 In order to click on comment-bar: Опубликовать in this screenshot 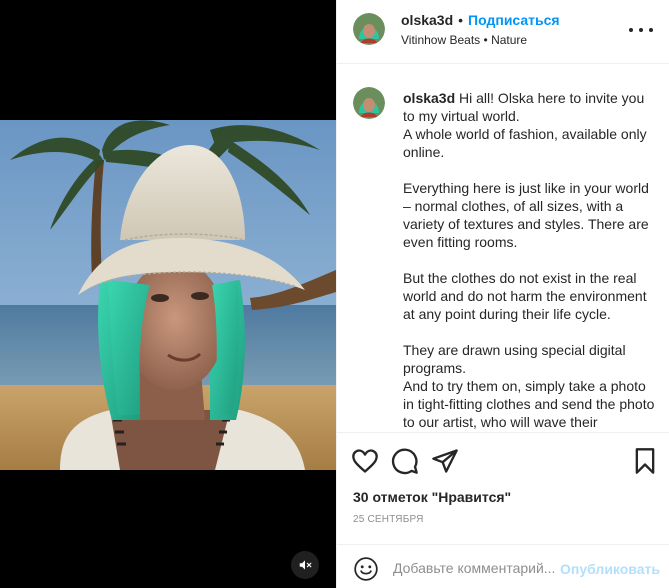, I will do `click(503, 566)`.